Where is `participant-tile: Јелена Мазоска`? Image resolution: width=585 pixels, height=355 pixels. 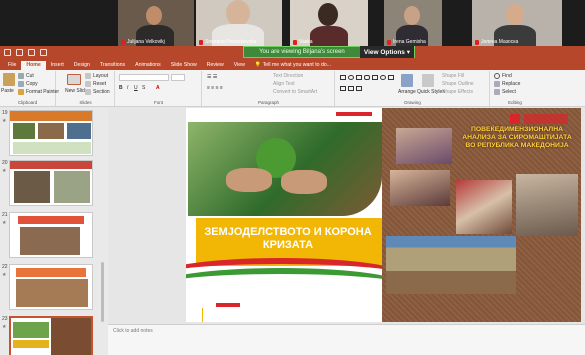 participant-tile: Јелена Мазоска is located at coordinates (517, 23).